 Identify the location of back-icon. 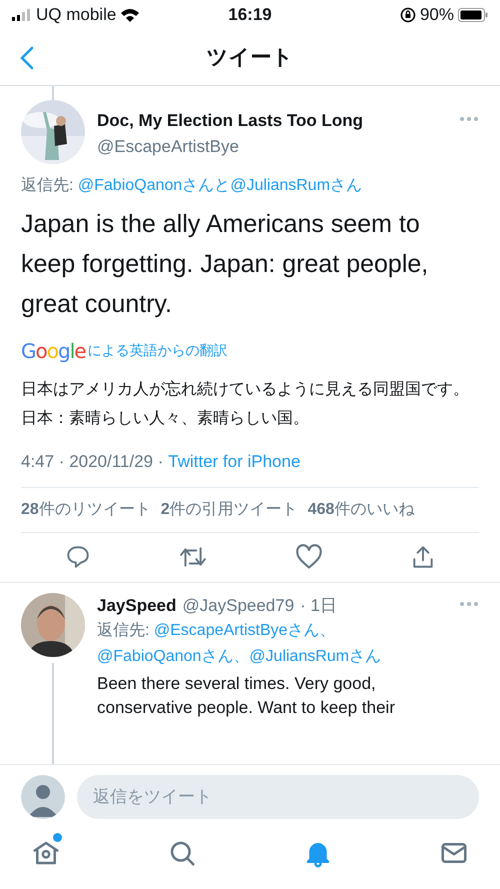
(27, 58).